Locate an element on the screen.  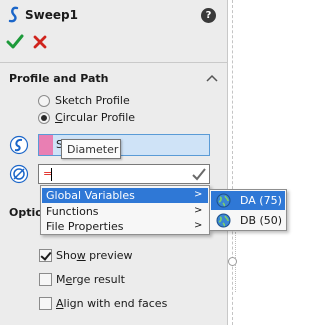
sweep-feature-icon is located at coordinates (13, 14).